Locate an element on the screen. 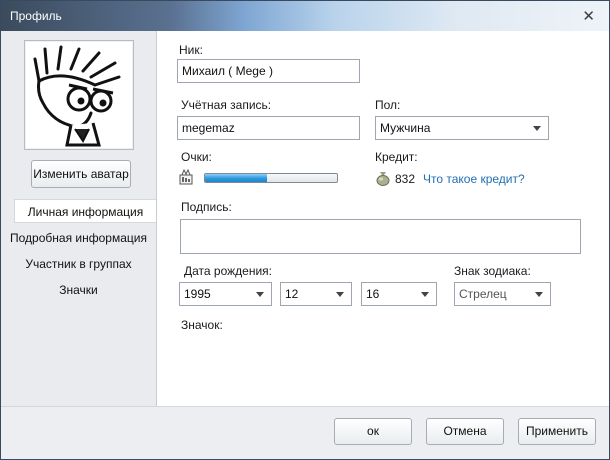  window-title: Профиль is located at coordinates (36, 16).